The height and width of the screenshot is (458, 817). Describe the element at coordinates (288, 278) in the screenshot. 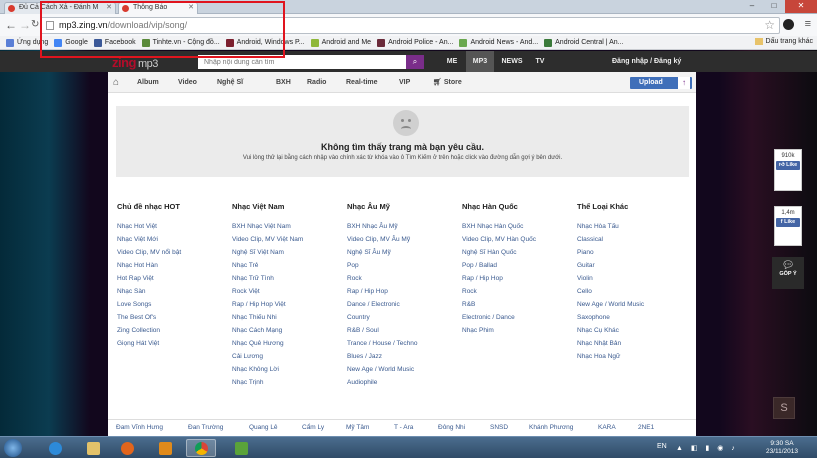

I see `list-item: Nhạc Trữ Tình` at that location.